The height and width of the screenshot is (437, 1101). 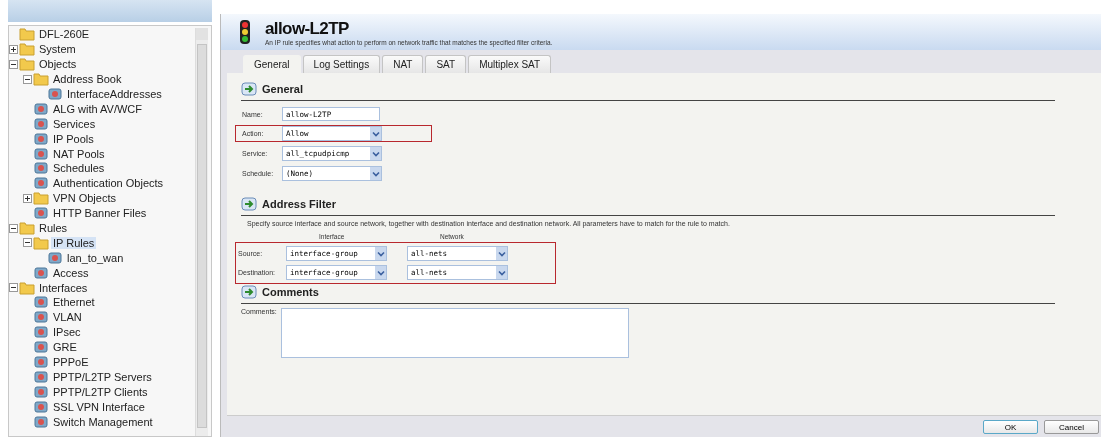 I want to click on page-title: allow-L2TP, so click(x=307, y=28).